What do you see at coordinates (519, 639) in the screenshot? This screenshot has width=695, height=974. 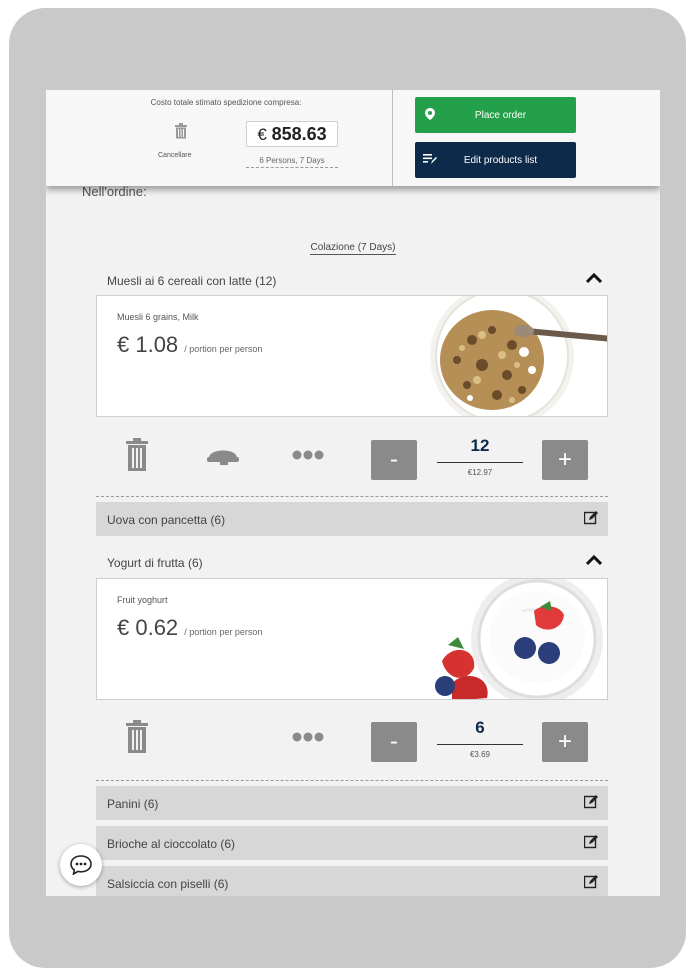 I see `yogurt-bowl-image` at bounding box center [519, 639].